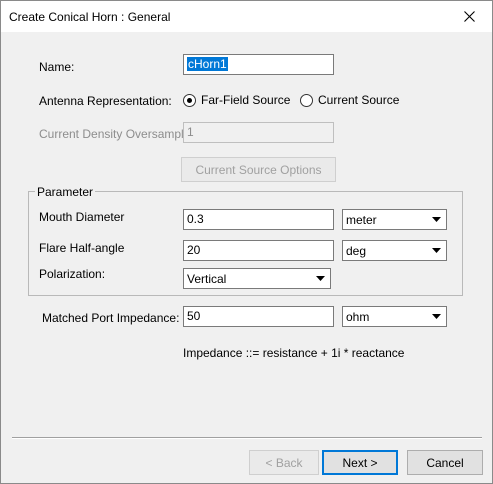  Describe the element at coordinates (394, 316) in the screenshot. I see `impedance-unit-select: ohm` at that location.